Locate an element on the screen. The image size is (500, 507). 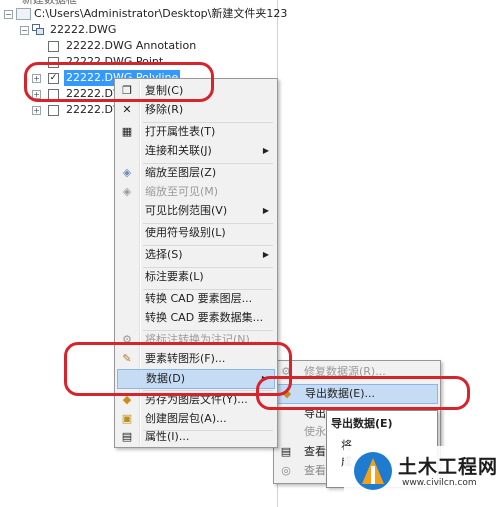
watermark-text: 土木工程网 is located at coordinates (448, 467).